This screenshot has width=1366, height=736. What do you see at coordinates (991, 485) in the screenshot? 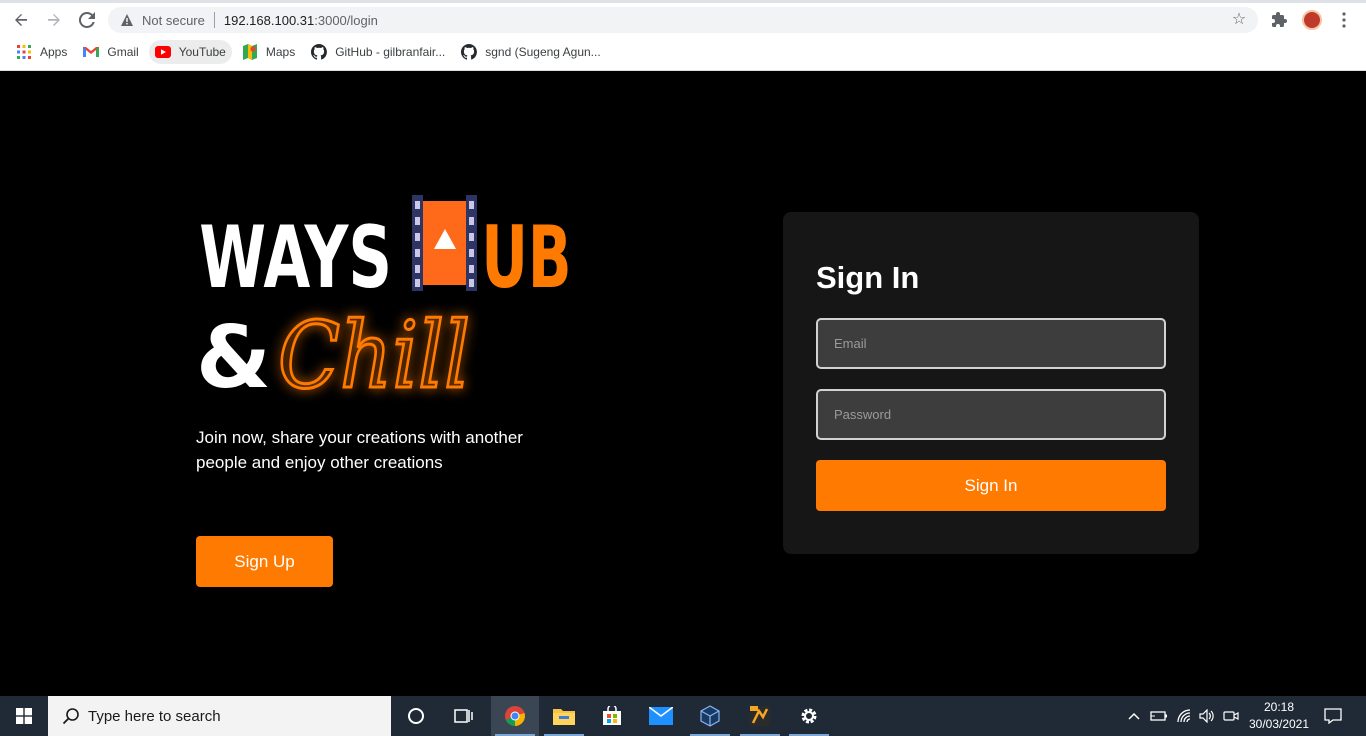
I see `sign-in-button: Sign In` at bounding box center [991, 485].